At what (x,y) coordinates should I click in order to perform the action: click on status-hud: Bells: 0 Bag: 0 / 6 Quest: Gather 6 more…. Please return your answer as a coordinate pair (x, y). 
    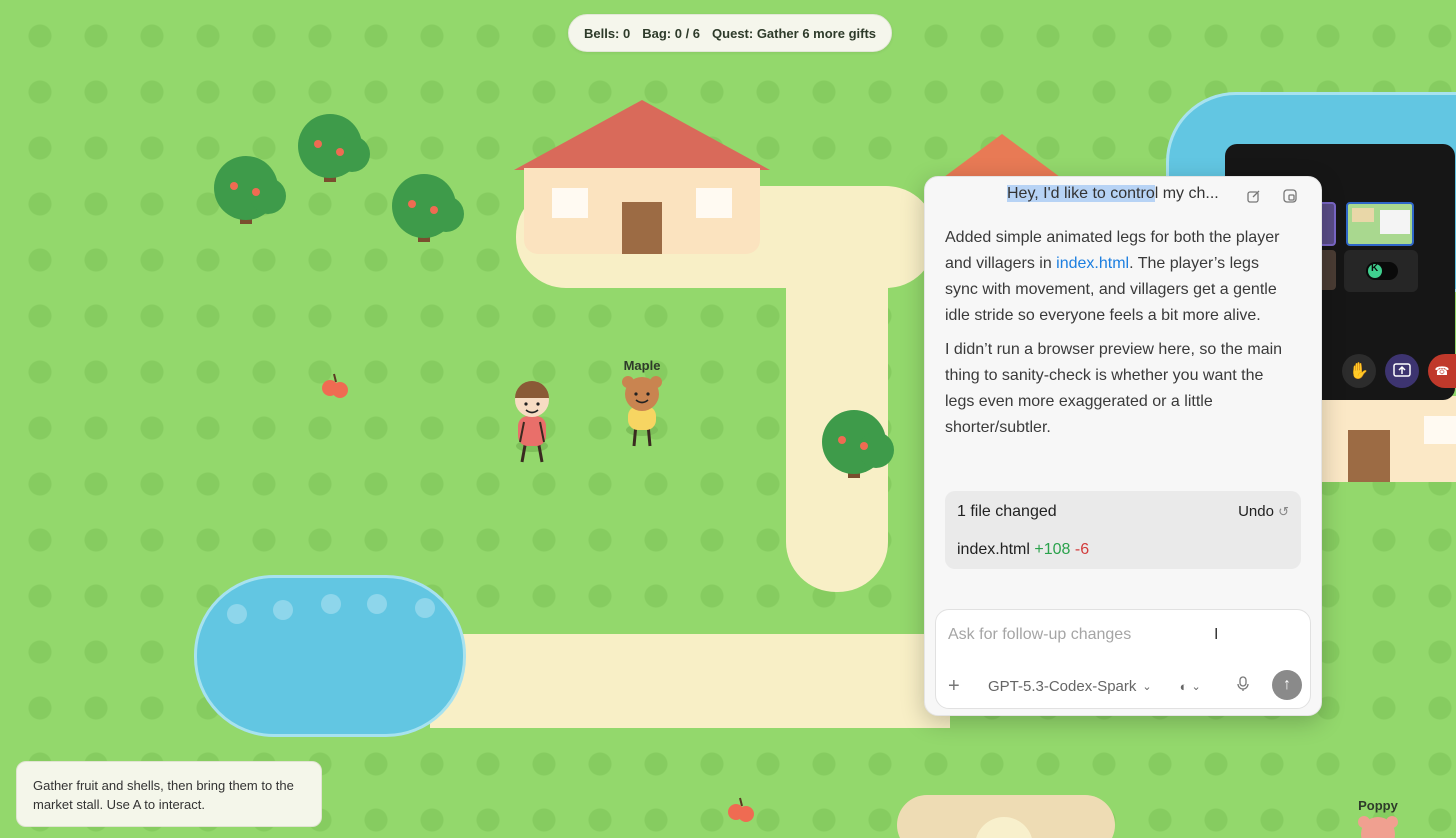
    Looking at the image, I should click on (730, 33).